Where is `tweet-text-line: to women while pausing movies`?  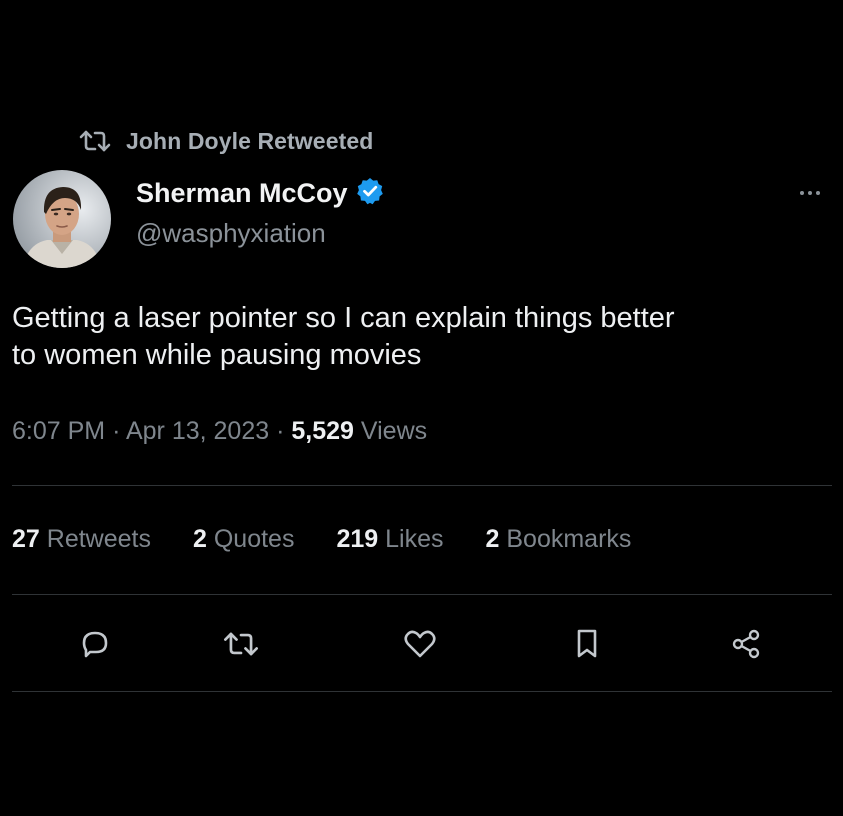
tweet-text-line: to women while pausing movies is located at coordinates (217, 355).